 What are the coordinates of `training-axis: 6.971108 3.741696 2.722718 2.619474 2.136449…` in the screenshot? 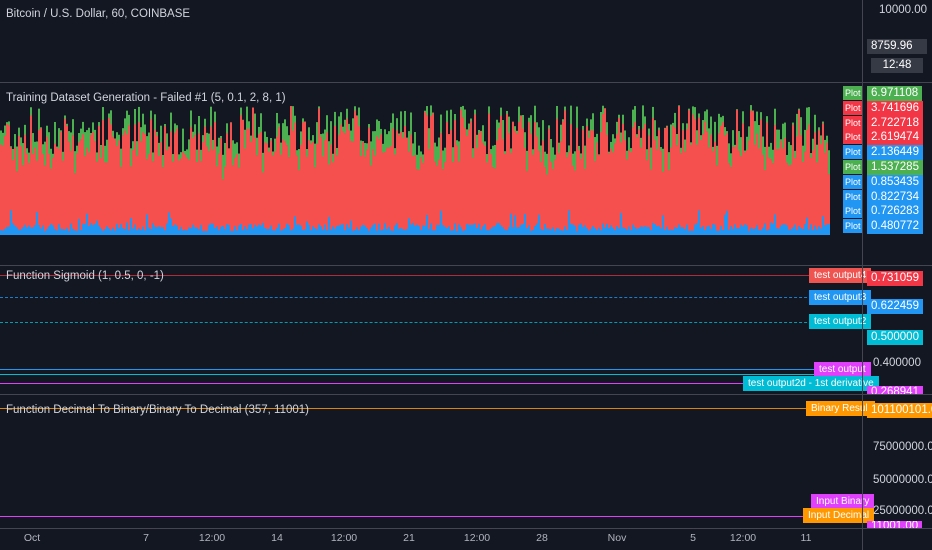 It's located at (897, 174).